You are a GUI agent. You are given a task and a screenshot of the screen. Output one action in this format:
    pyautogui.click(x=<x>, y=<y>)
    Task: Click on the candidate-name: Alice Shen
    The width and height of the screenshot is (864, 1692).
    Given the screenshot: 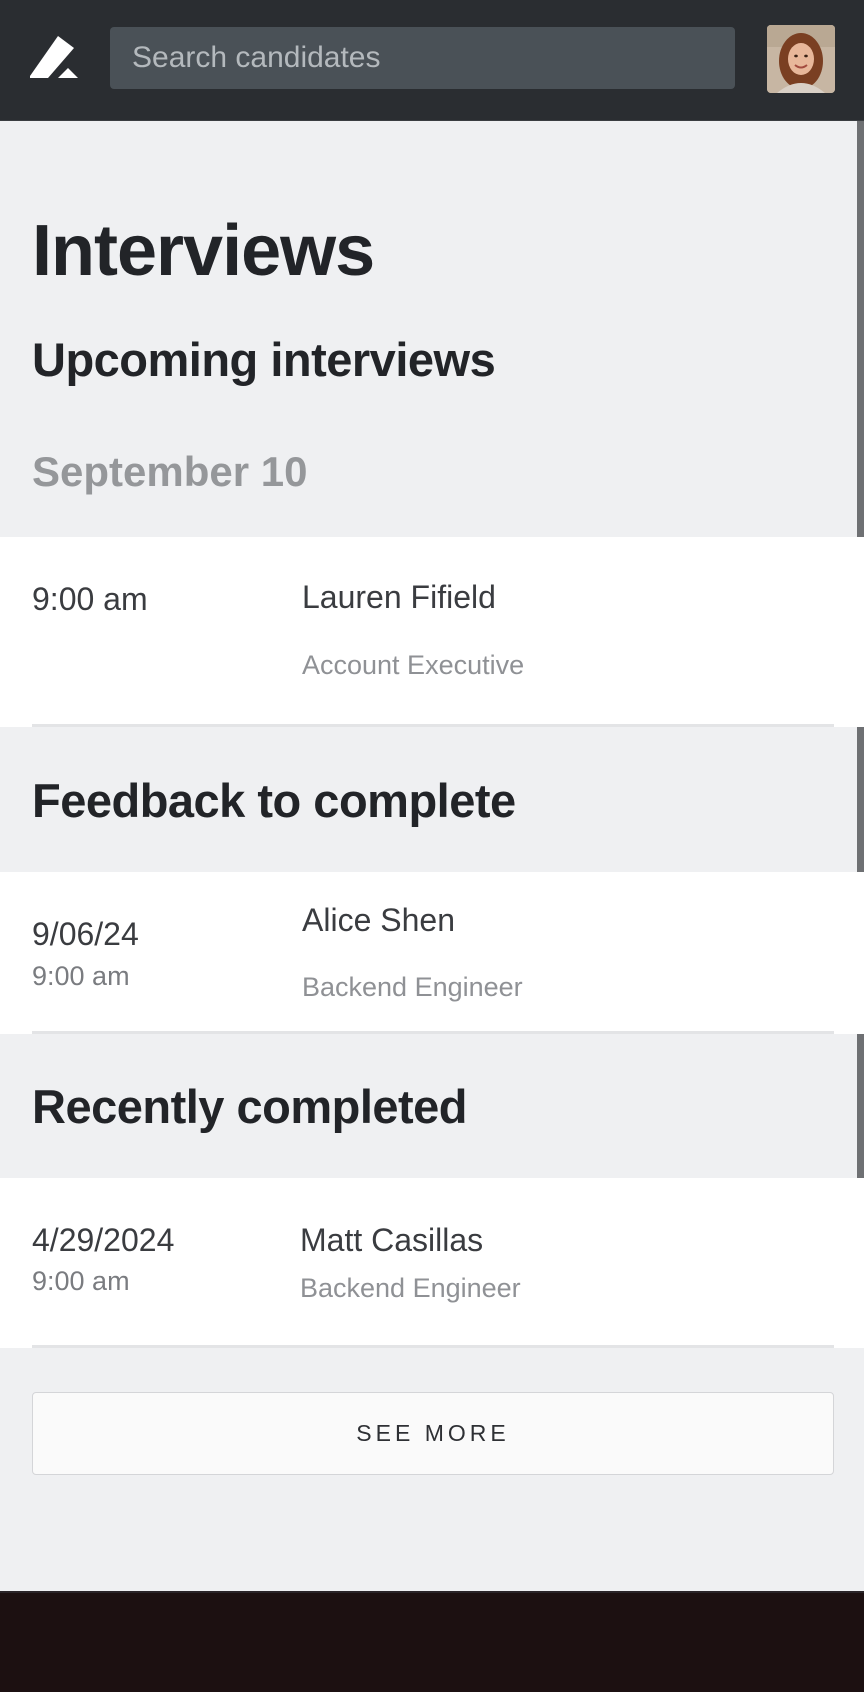 What is the action you would take?
    pyautogui.click(x=378, y=920)
    